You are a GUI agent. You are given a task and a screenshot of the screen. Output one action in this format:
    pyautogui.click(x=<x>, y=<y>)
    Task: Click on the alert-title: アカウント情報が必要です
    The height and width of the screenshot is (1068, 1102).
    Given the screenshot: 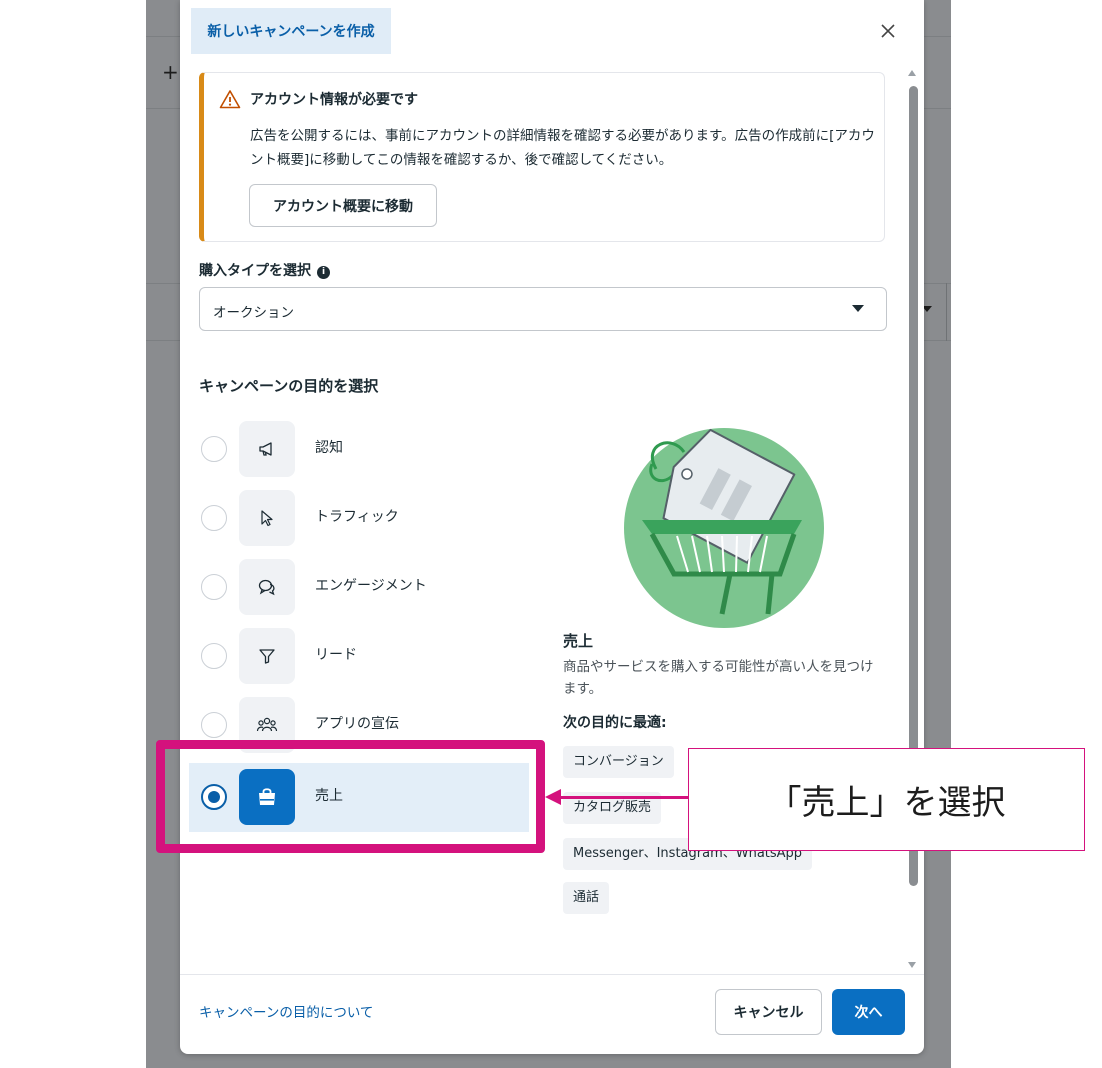 What is the action you would take?
    pyautogui.click(x=334, y=100)
    